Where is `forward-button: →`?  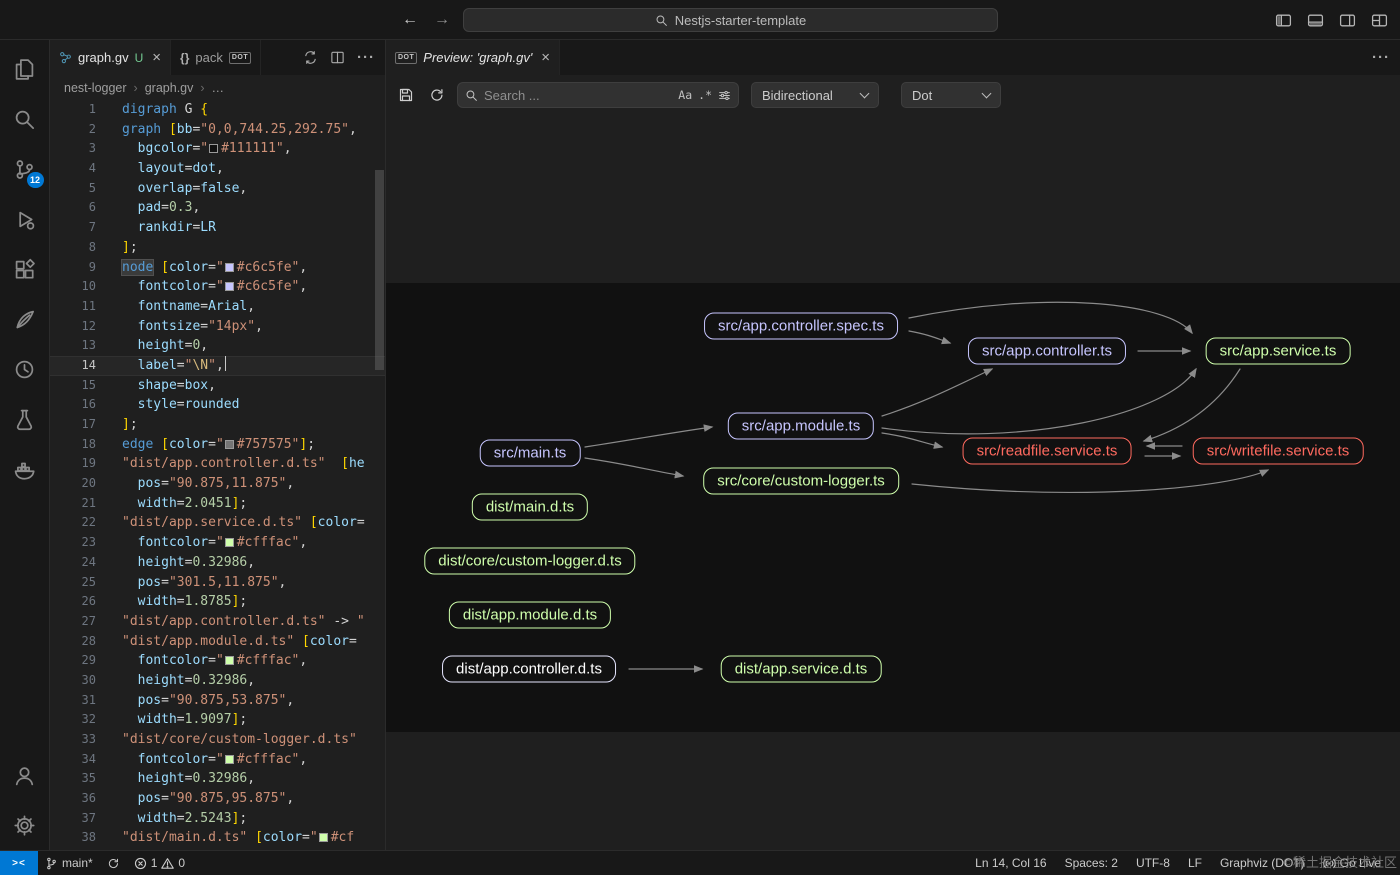
forward-button: → is located at coordinates (442, 20).